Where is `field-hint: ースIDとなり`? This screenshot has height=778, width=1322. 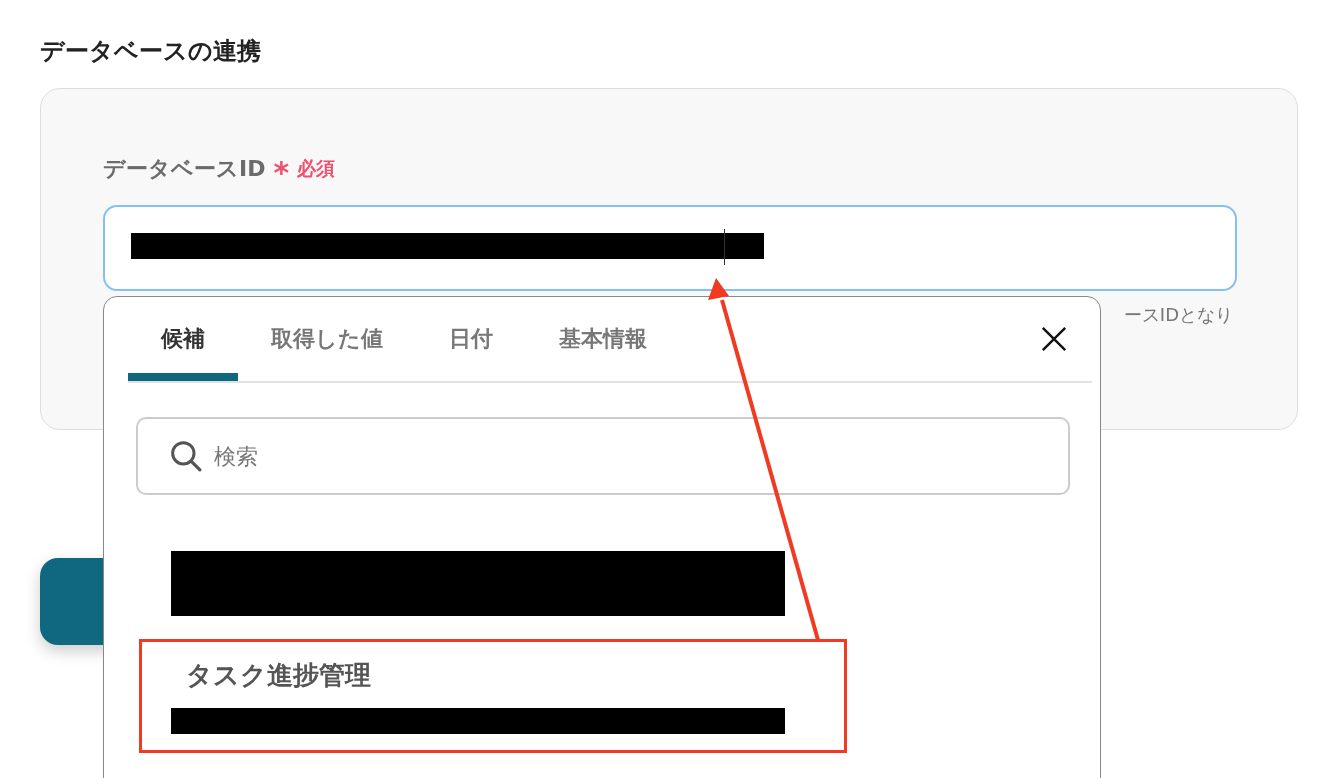 field-hint: ースIDとなり is located at coordinates (1178, 315).